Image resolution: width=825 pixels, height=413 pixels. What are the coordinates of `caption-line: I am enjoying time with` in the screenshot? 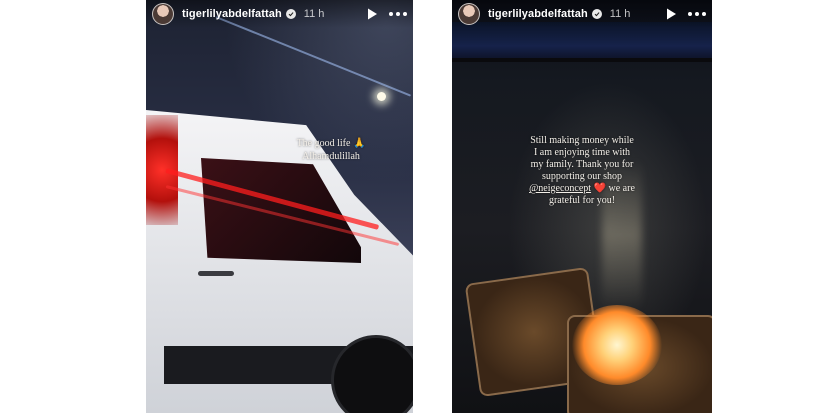 It's located at (582, 152).